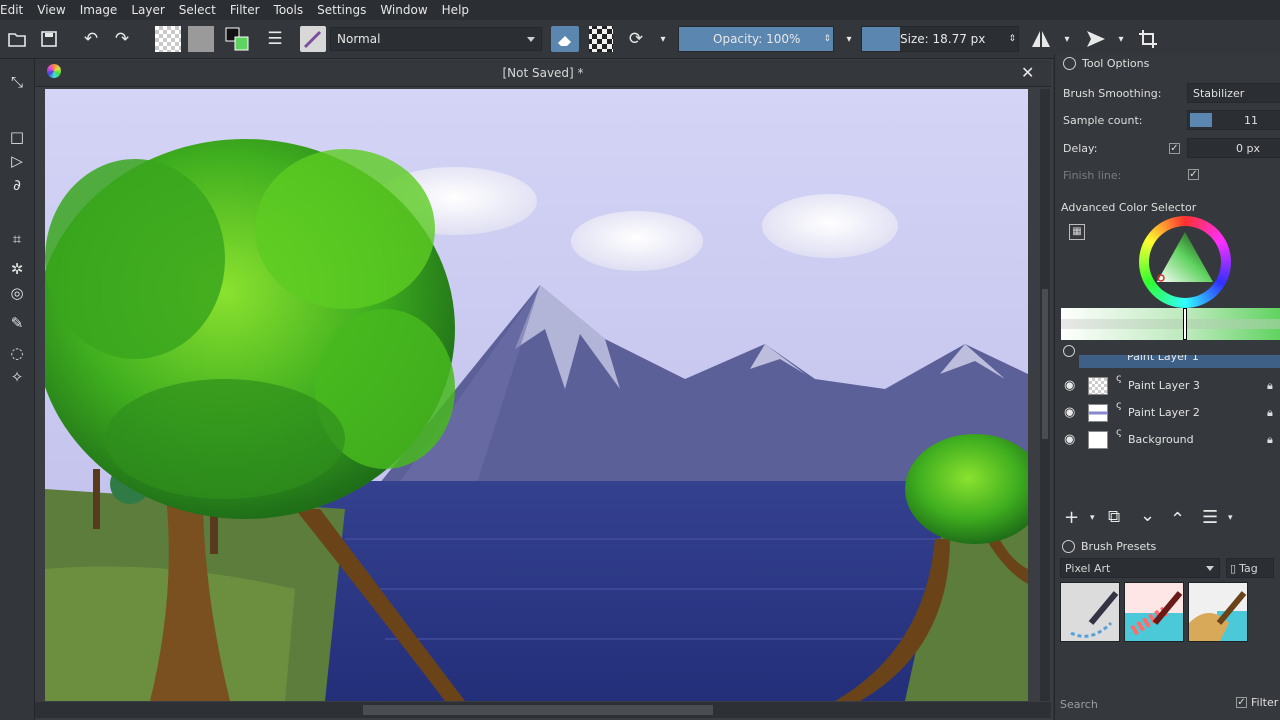  Describe the element at coordinates (49, 39) in the screenshot. I see `save-icon` at that location.